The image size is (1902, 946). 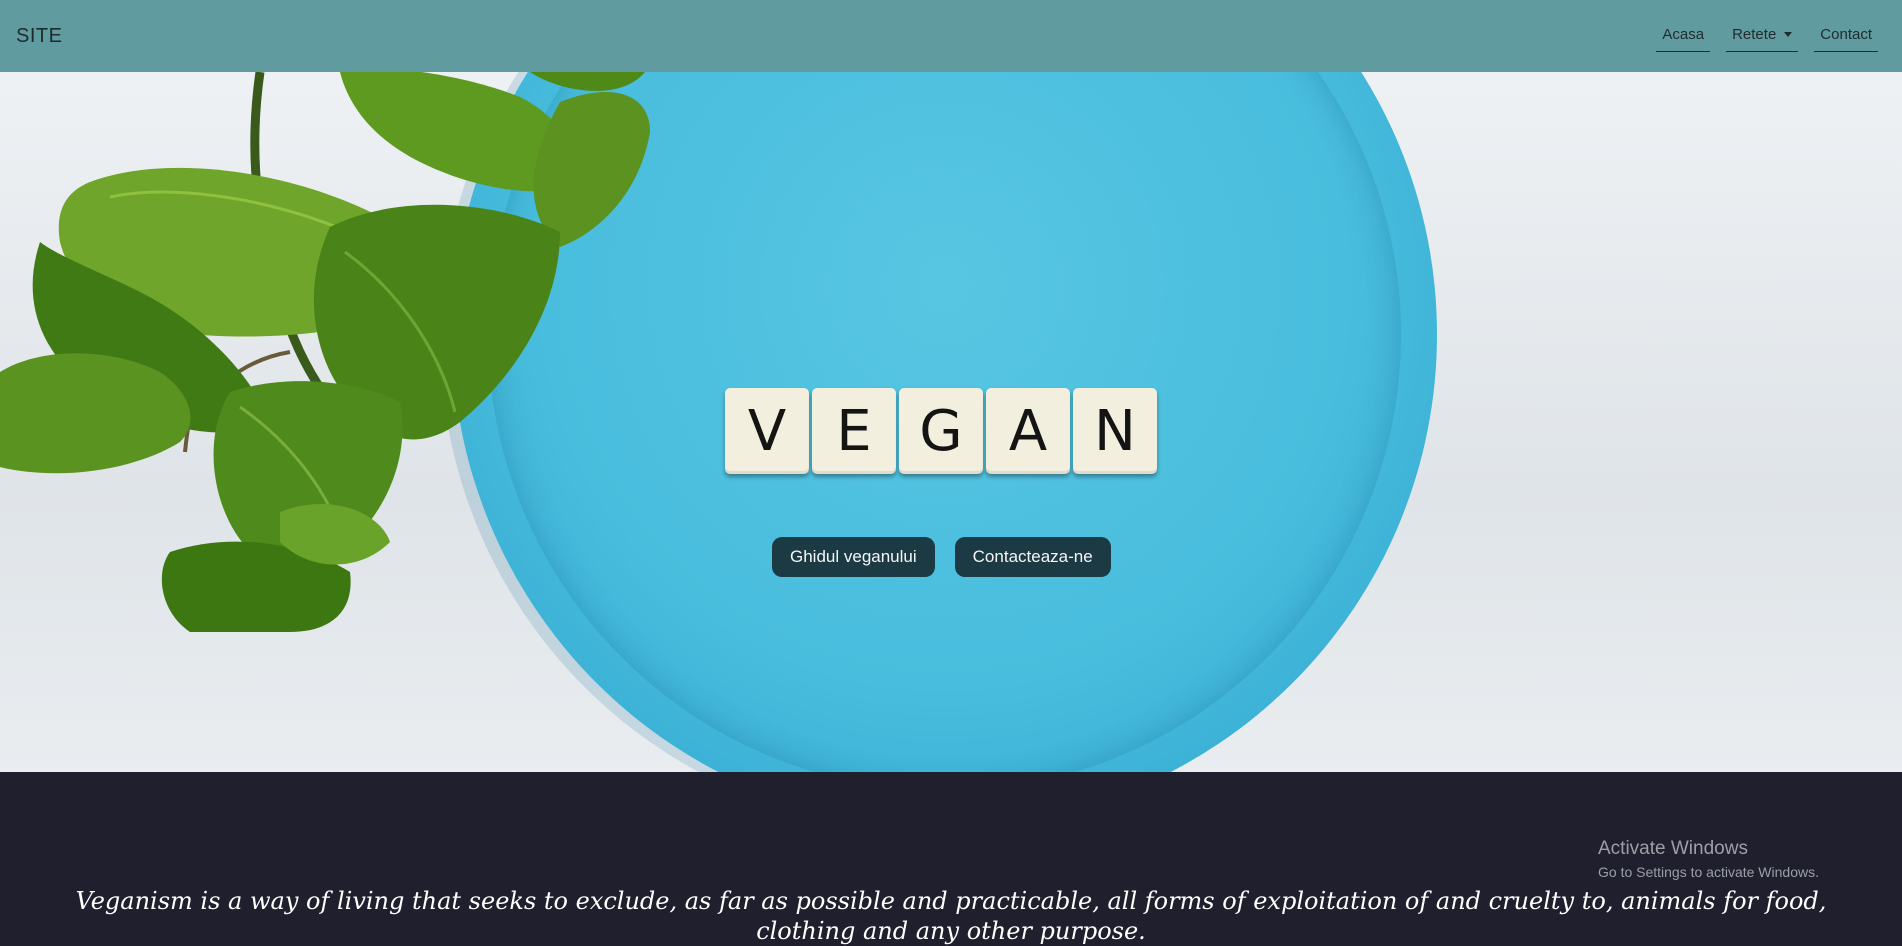 I want to click on brand-logo: SITE, so click(x=39, y=36).